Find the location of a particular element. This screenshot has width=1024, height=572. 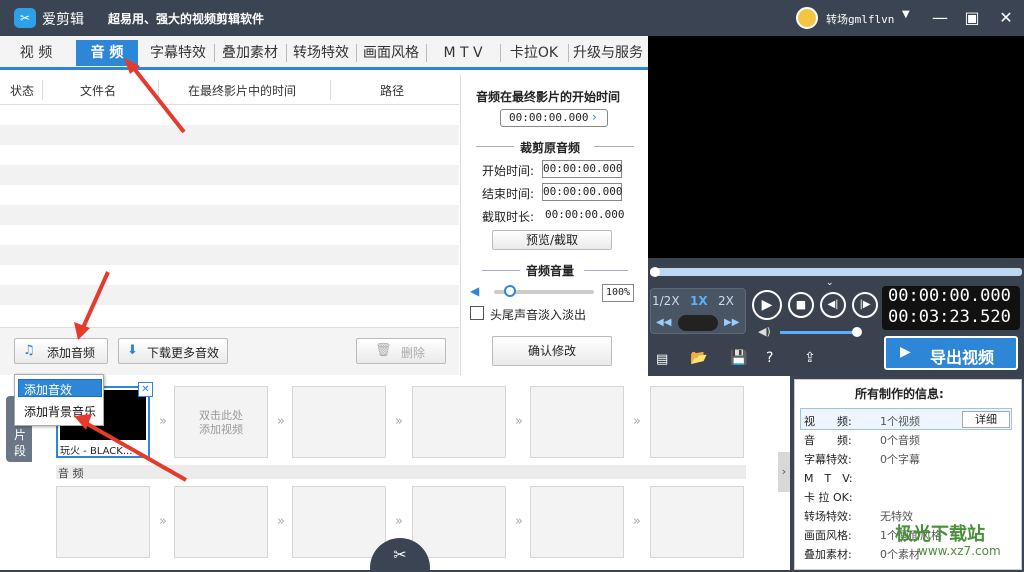

chevron-down-icon: ⌄ is located at coordinates (830, 283).